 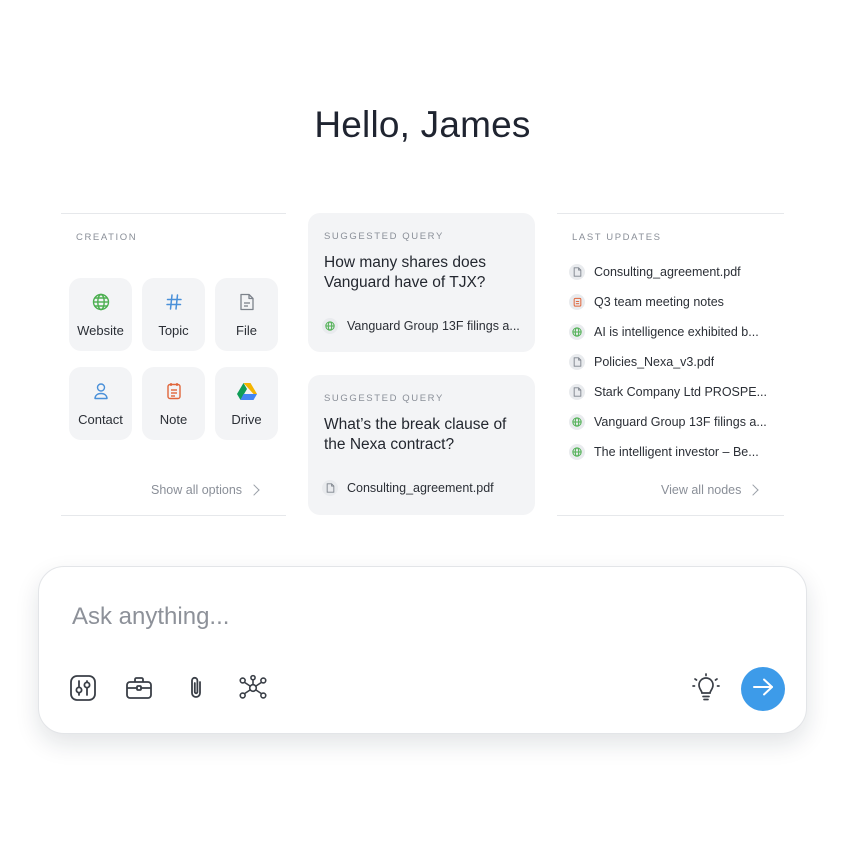 What do you see at coordinates (100, 330) in the screenshot?
I see `tile-label: Website` at bounding box center [100, 330].